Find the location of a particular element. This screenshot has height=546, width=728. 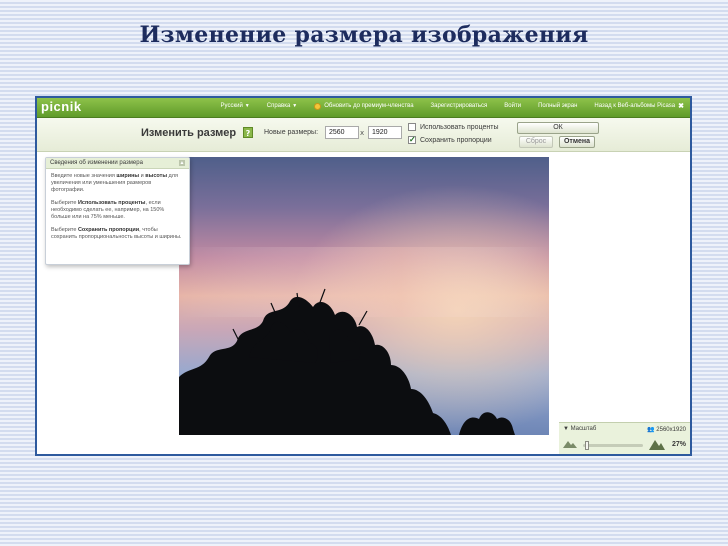

keep-ratio-checkbox: ✓ is located at coordinates (412, 140).